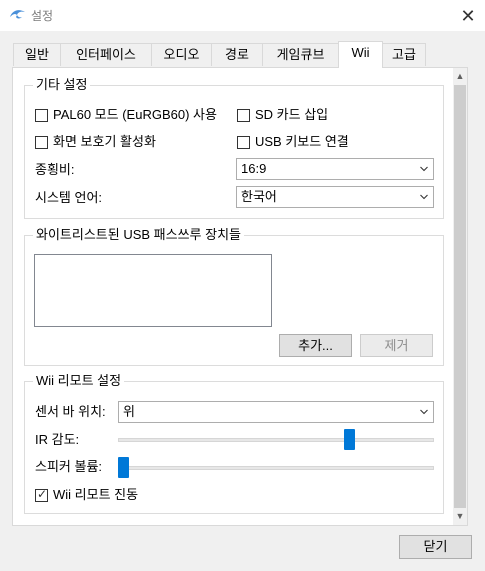 The width and height of the screenshot is (485, 571). I want to click on tab-wii: Wii, so click(360, 54).